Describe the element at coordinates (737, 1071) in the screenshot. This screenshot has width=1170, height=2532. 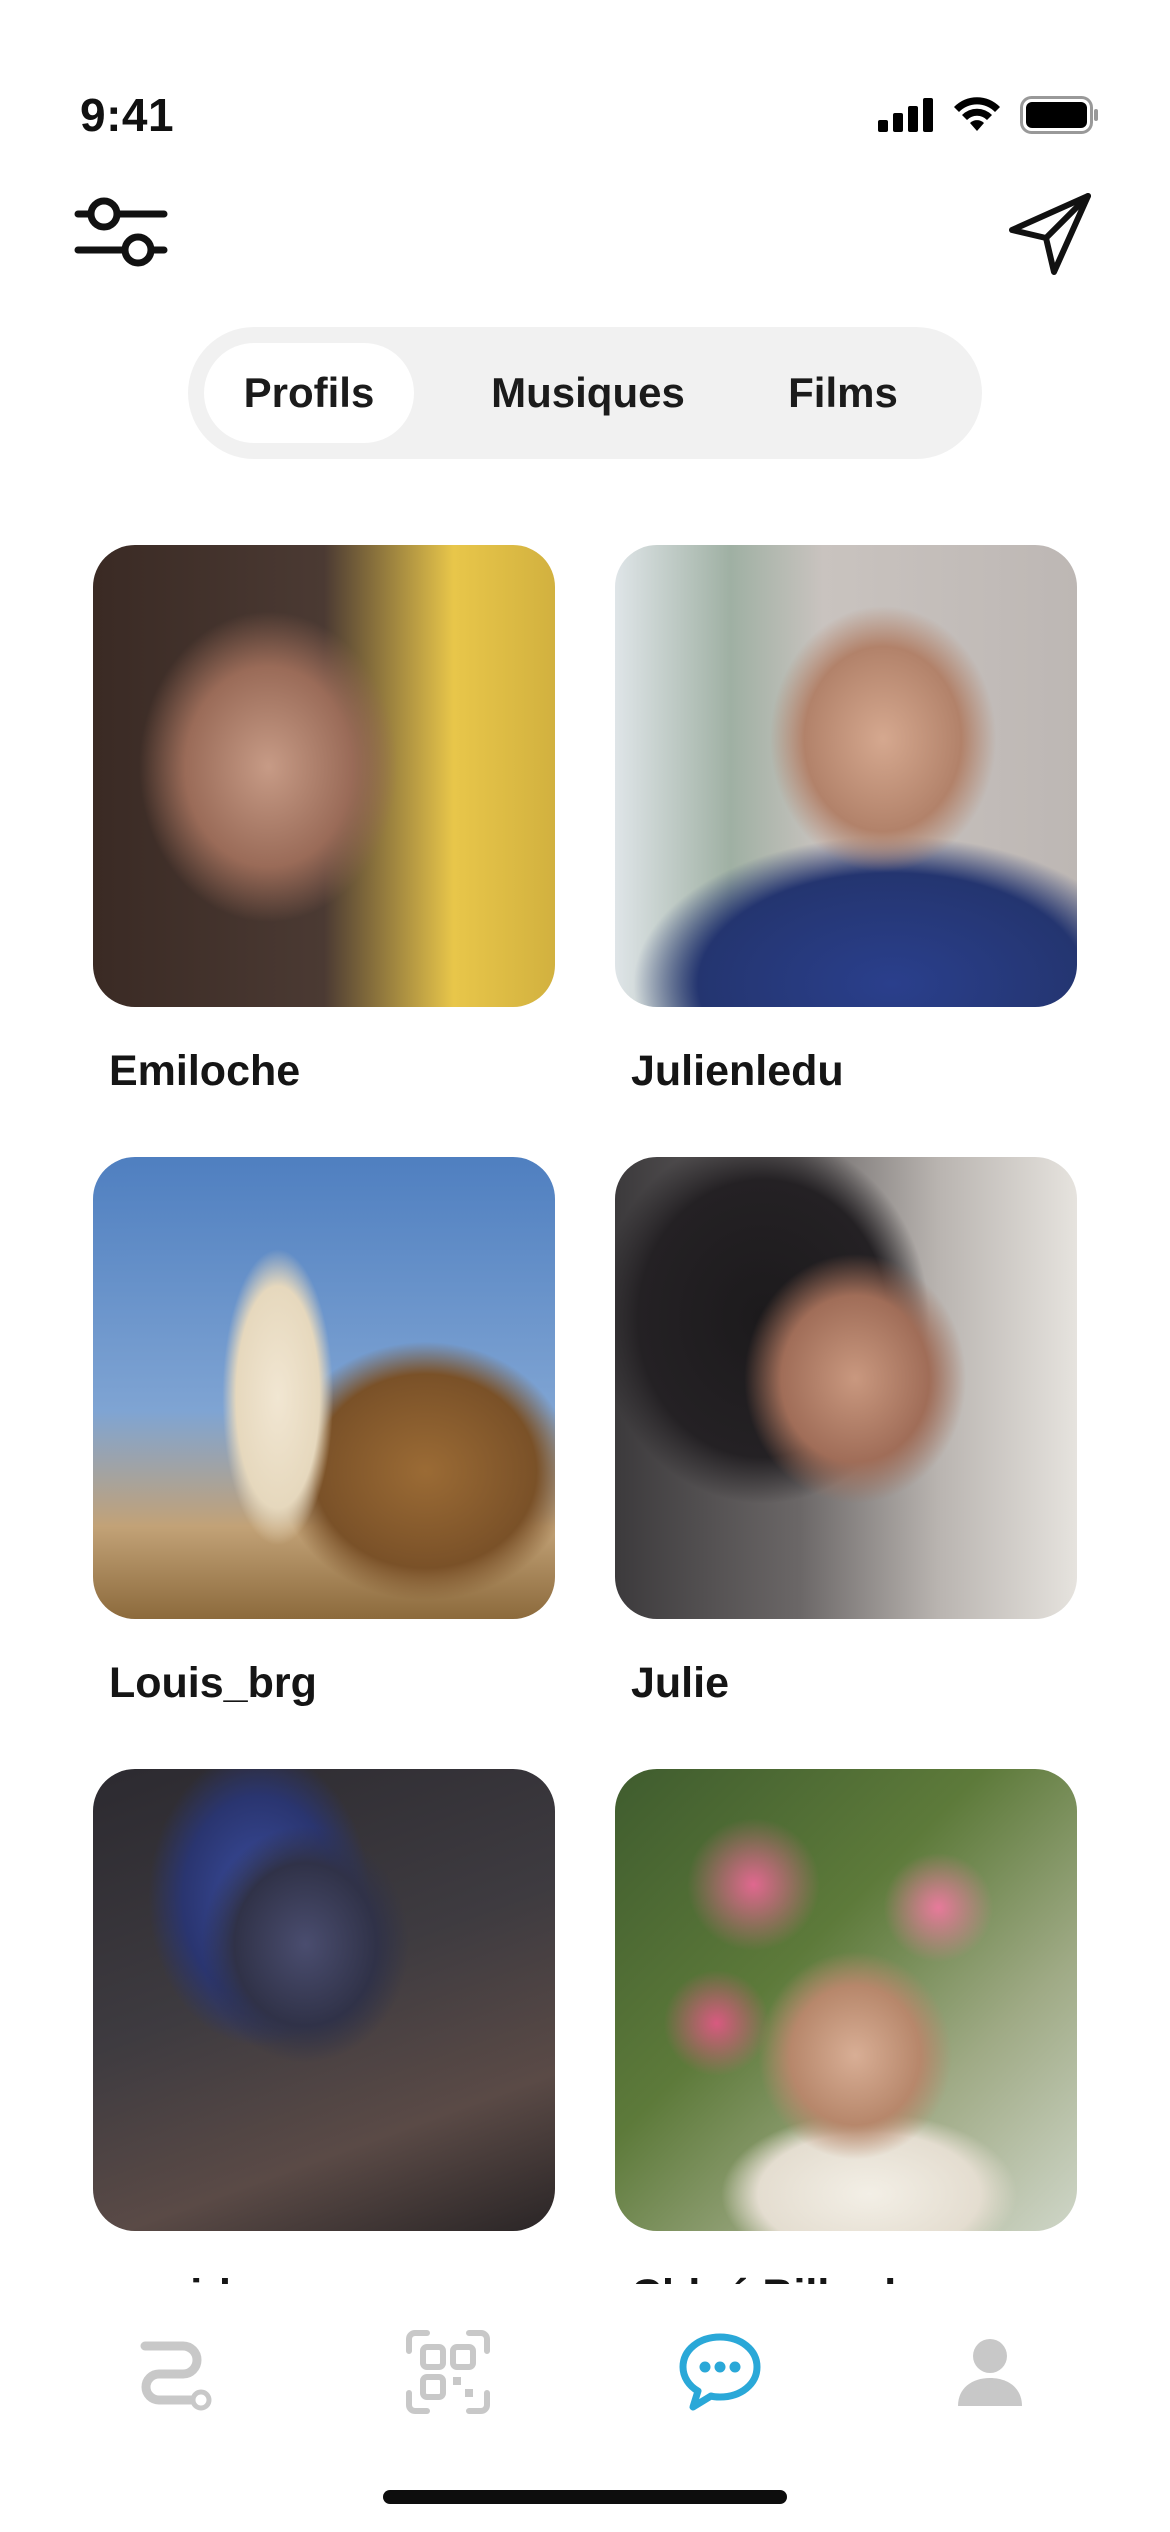
I see `profile-name: Julienledu` at that location.